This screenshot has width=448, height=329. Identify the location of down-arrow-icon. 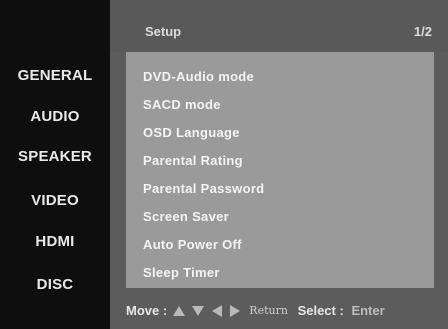
(198, 310).